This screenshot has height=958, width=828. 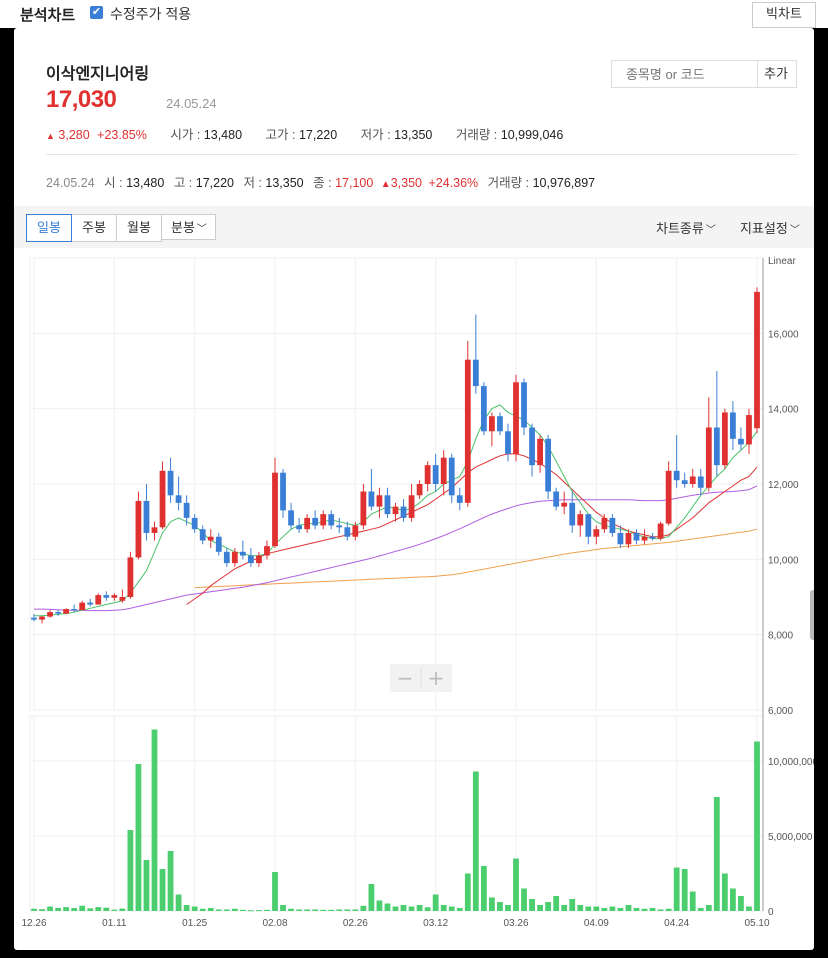 What do you see at coordinates (756, 923) in the screenshot?
I see `x-tick-label: 05.10` at bounding box center [756, 923].